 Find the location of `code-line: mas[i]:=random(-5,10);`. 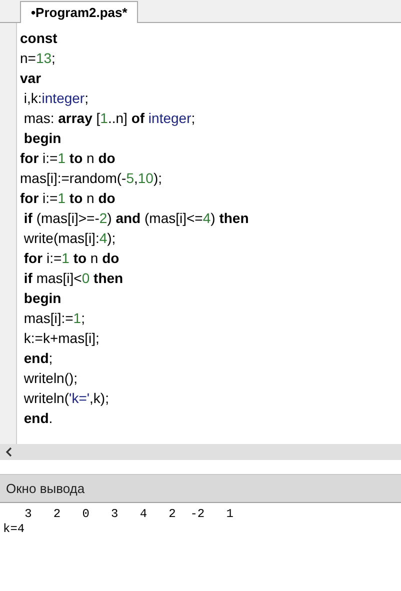

code-line: mas[i]:=random(-5,10); is located at coordinates (92, 178).